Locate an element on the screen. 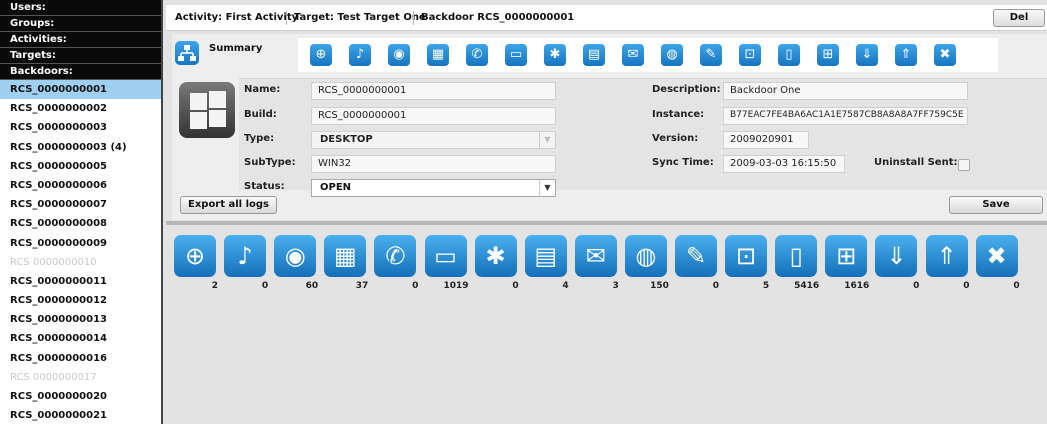 This screenshot has width=1047, height=424. panel-divider is located at coordinates (606, 223).